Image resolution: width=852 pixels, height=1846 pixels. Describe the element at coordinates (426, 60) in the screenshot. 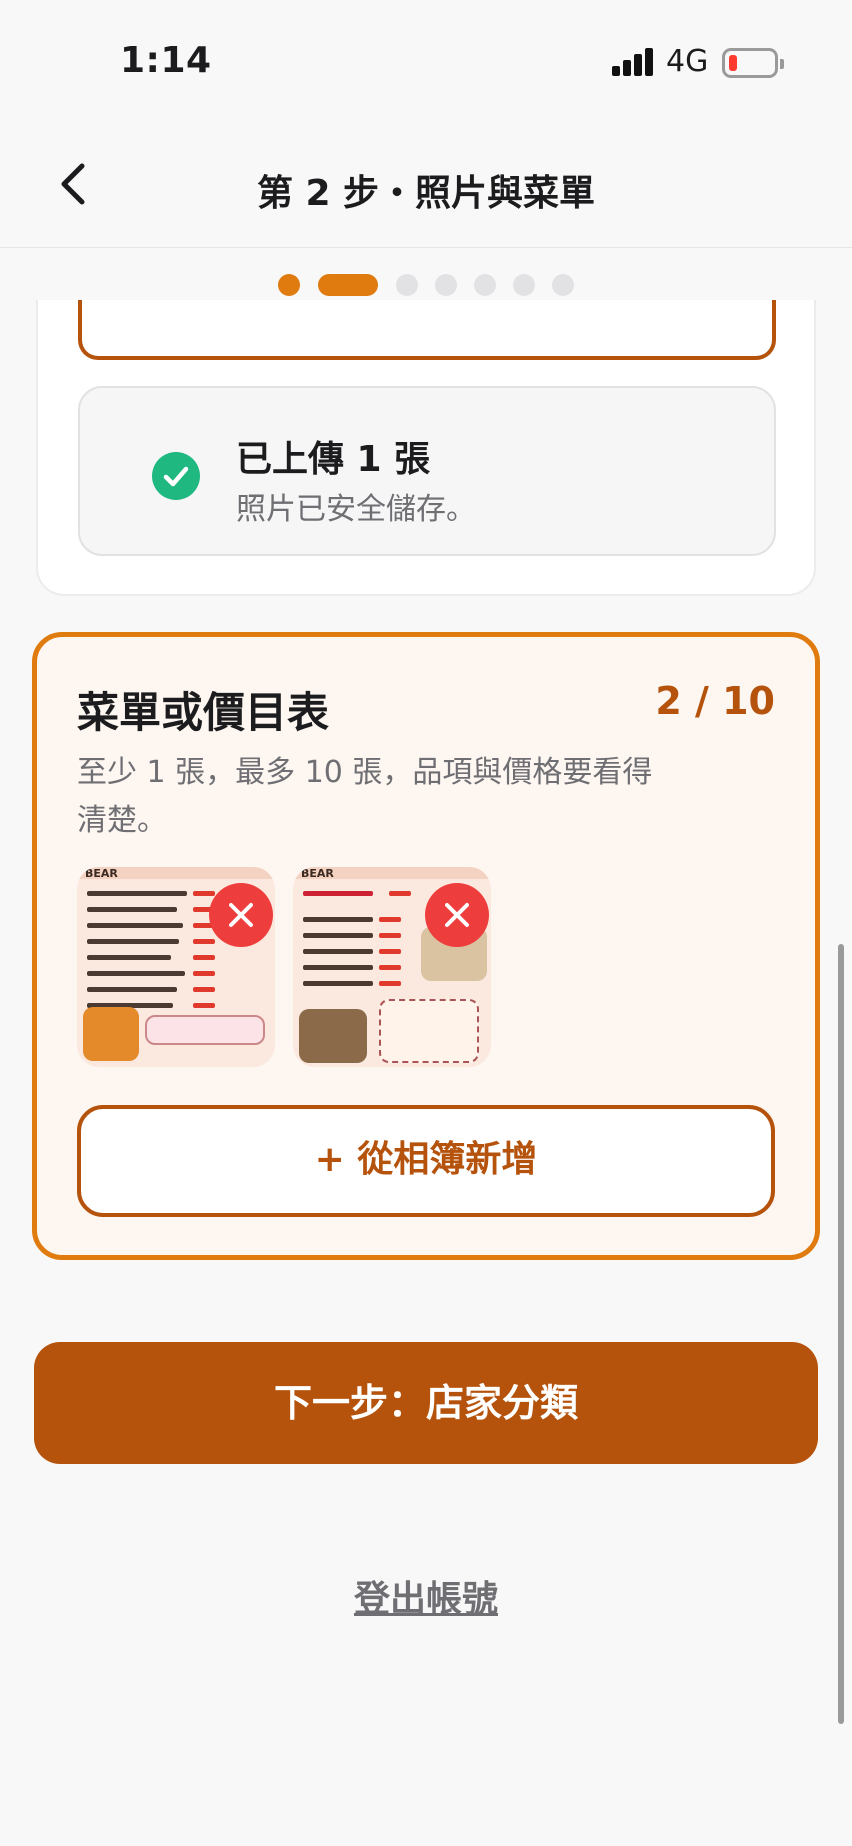

I see `status-bar: 1:14 4G` at that location.